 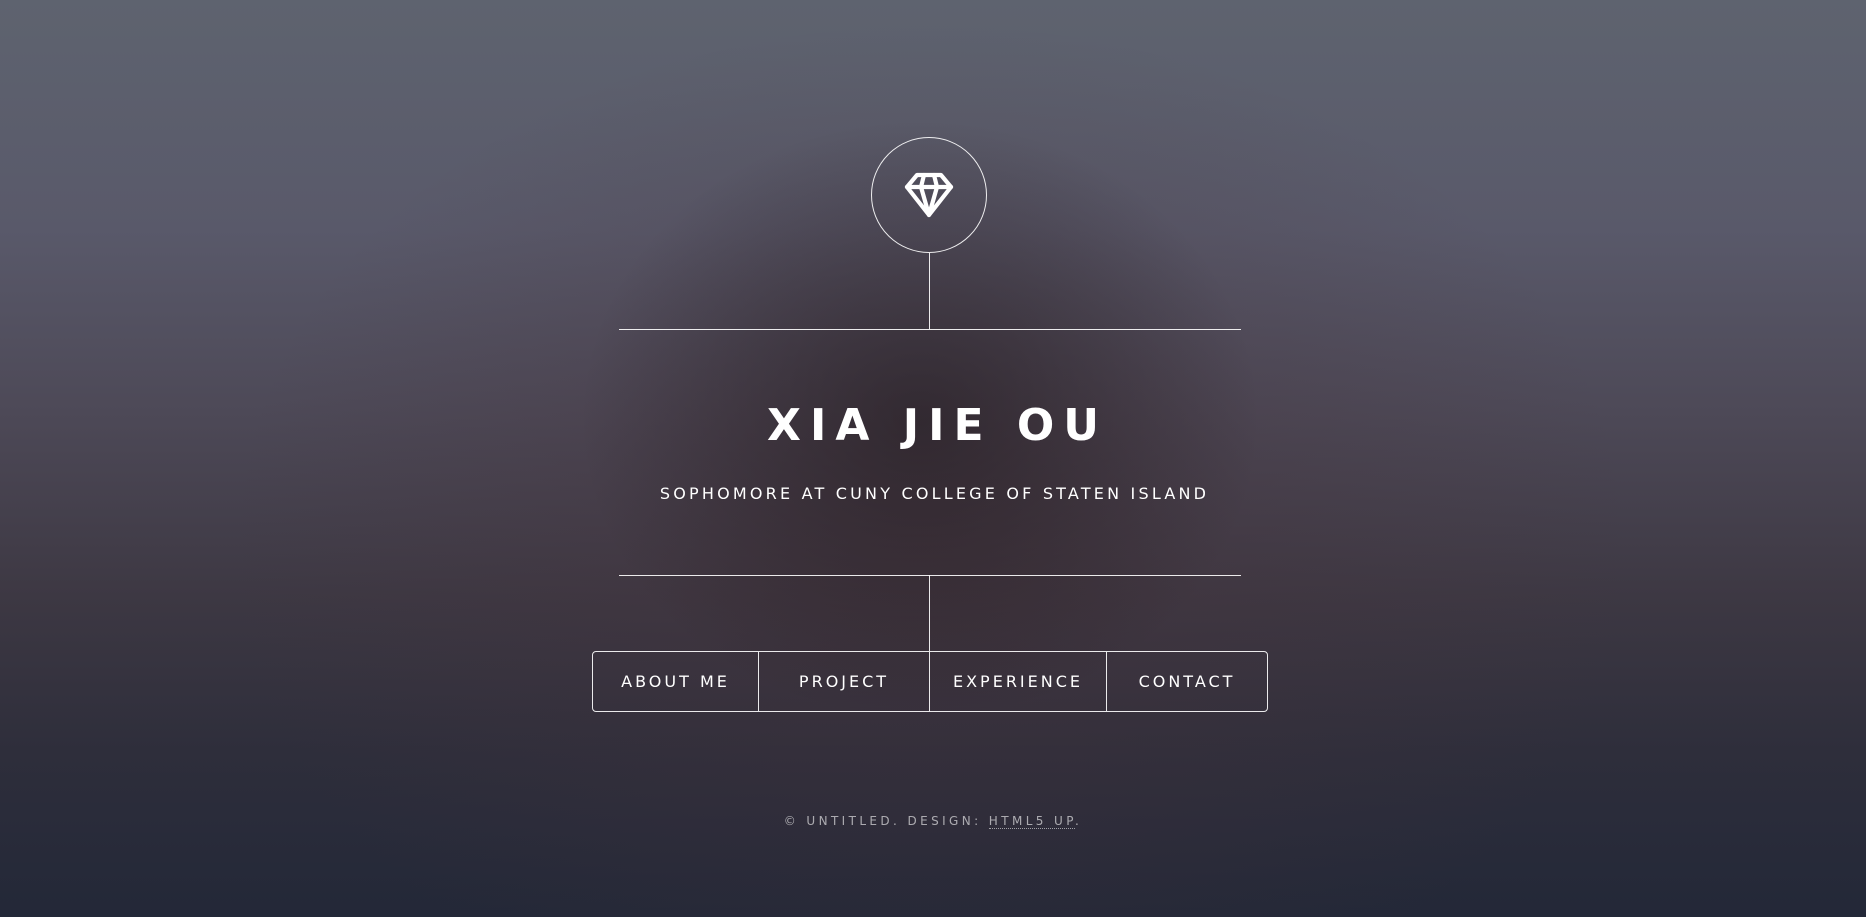 I want to click on footer: © UNTITLED. DESIGN: HTML5 UP., so click(x=933, y=821).